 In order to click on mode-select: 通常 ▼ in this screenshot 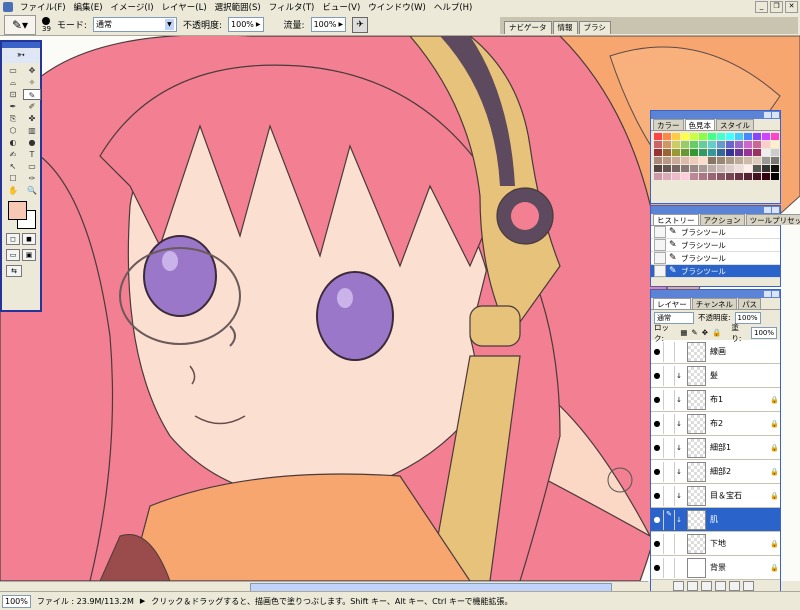, I will do `click(134, 24)`.